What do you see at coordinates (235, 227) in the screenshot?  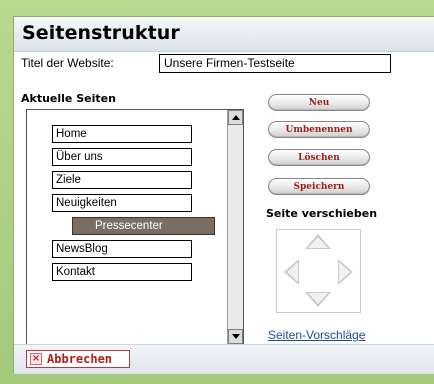 I see `list-scrollbar` at bounding box center [235, 227].